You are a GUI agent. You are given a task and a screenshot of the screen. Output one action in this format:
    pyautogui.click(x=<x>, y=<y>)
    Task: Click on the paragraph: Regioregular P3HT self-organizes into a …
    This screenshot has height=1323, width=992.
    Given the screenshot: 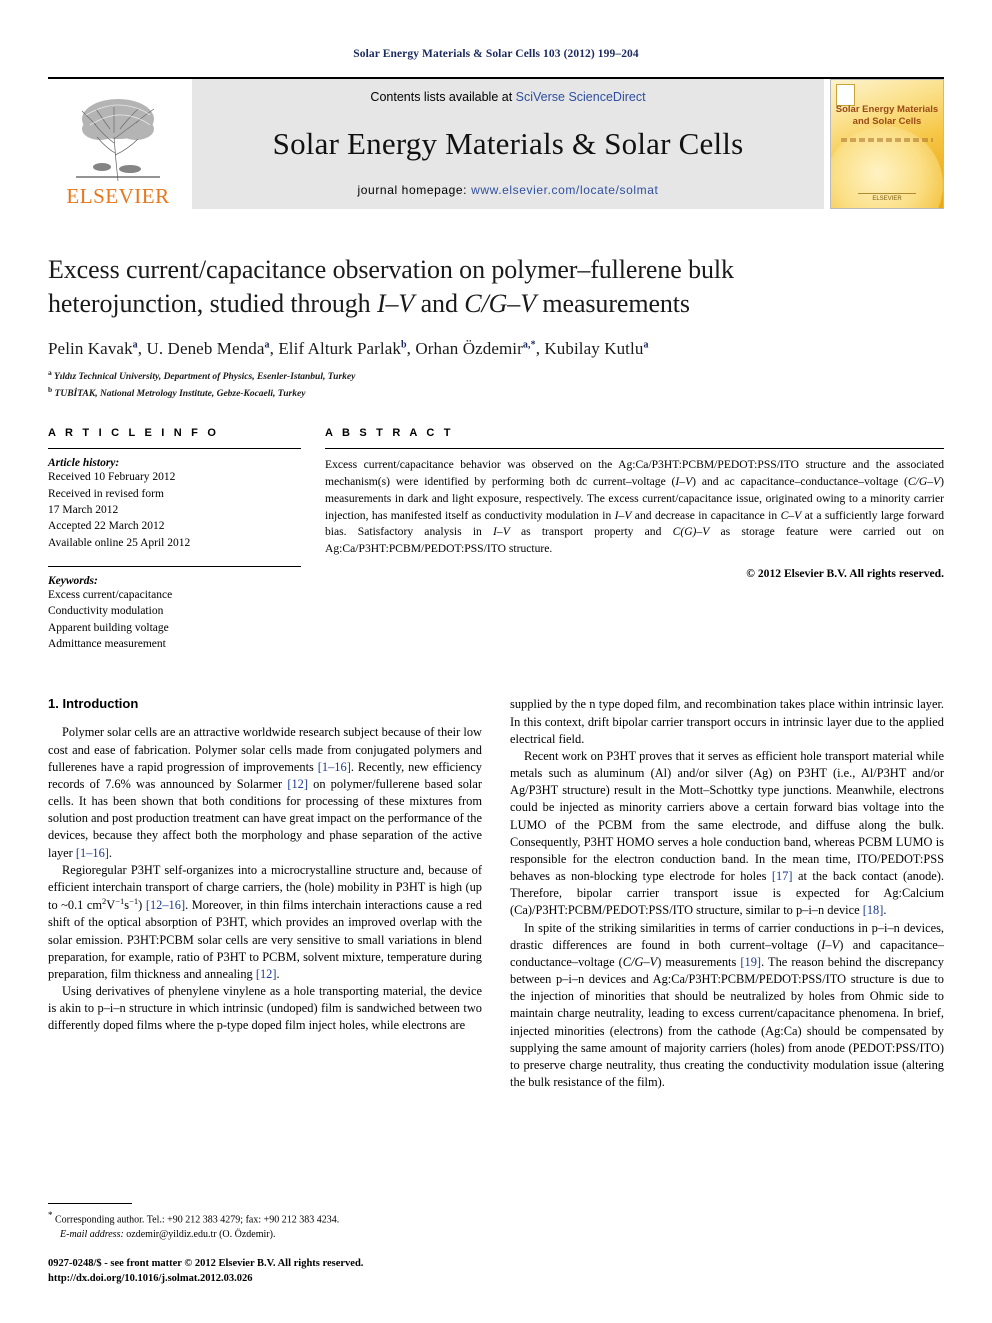 What is the action you would take?
    pyautogui.click(x=265, y=921)
    